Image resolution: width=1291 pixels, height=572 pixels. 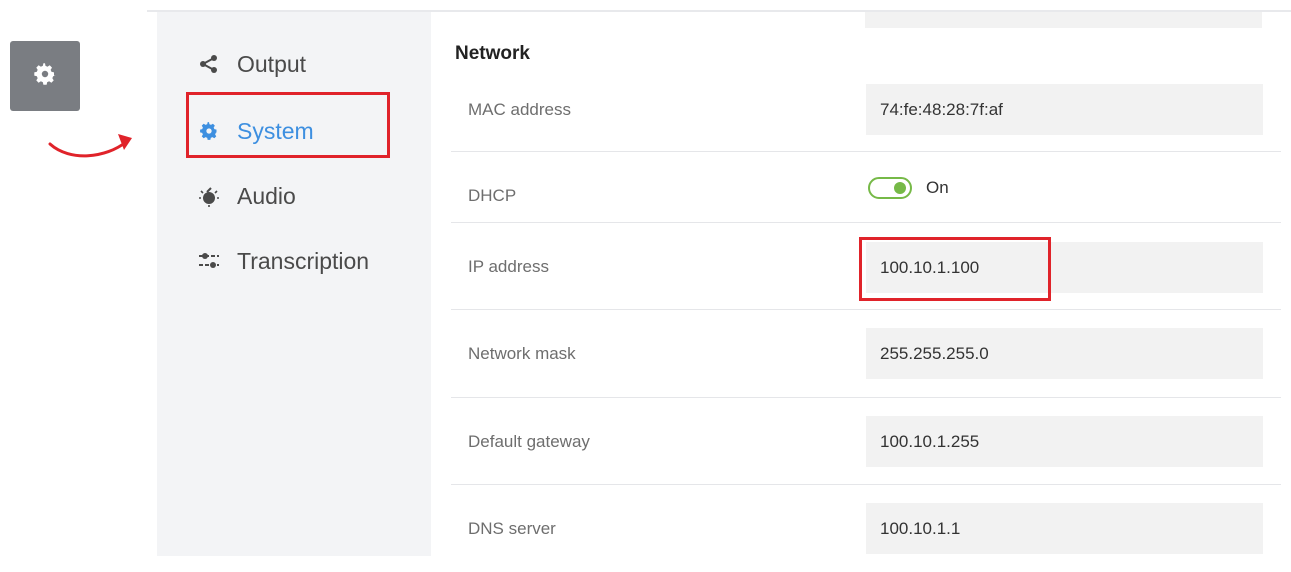 I want to click on ip-address-label: IP address, so click(x=508, y=266).